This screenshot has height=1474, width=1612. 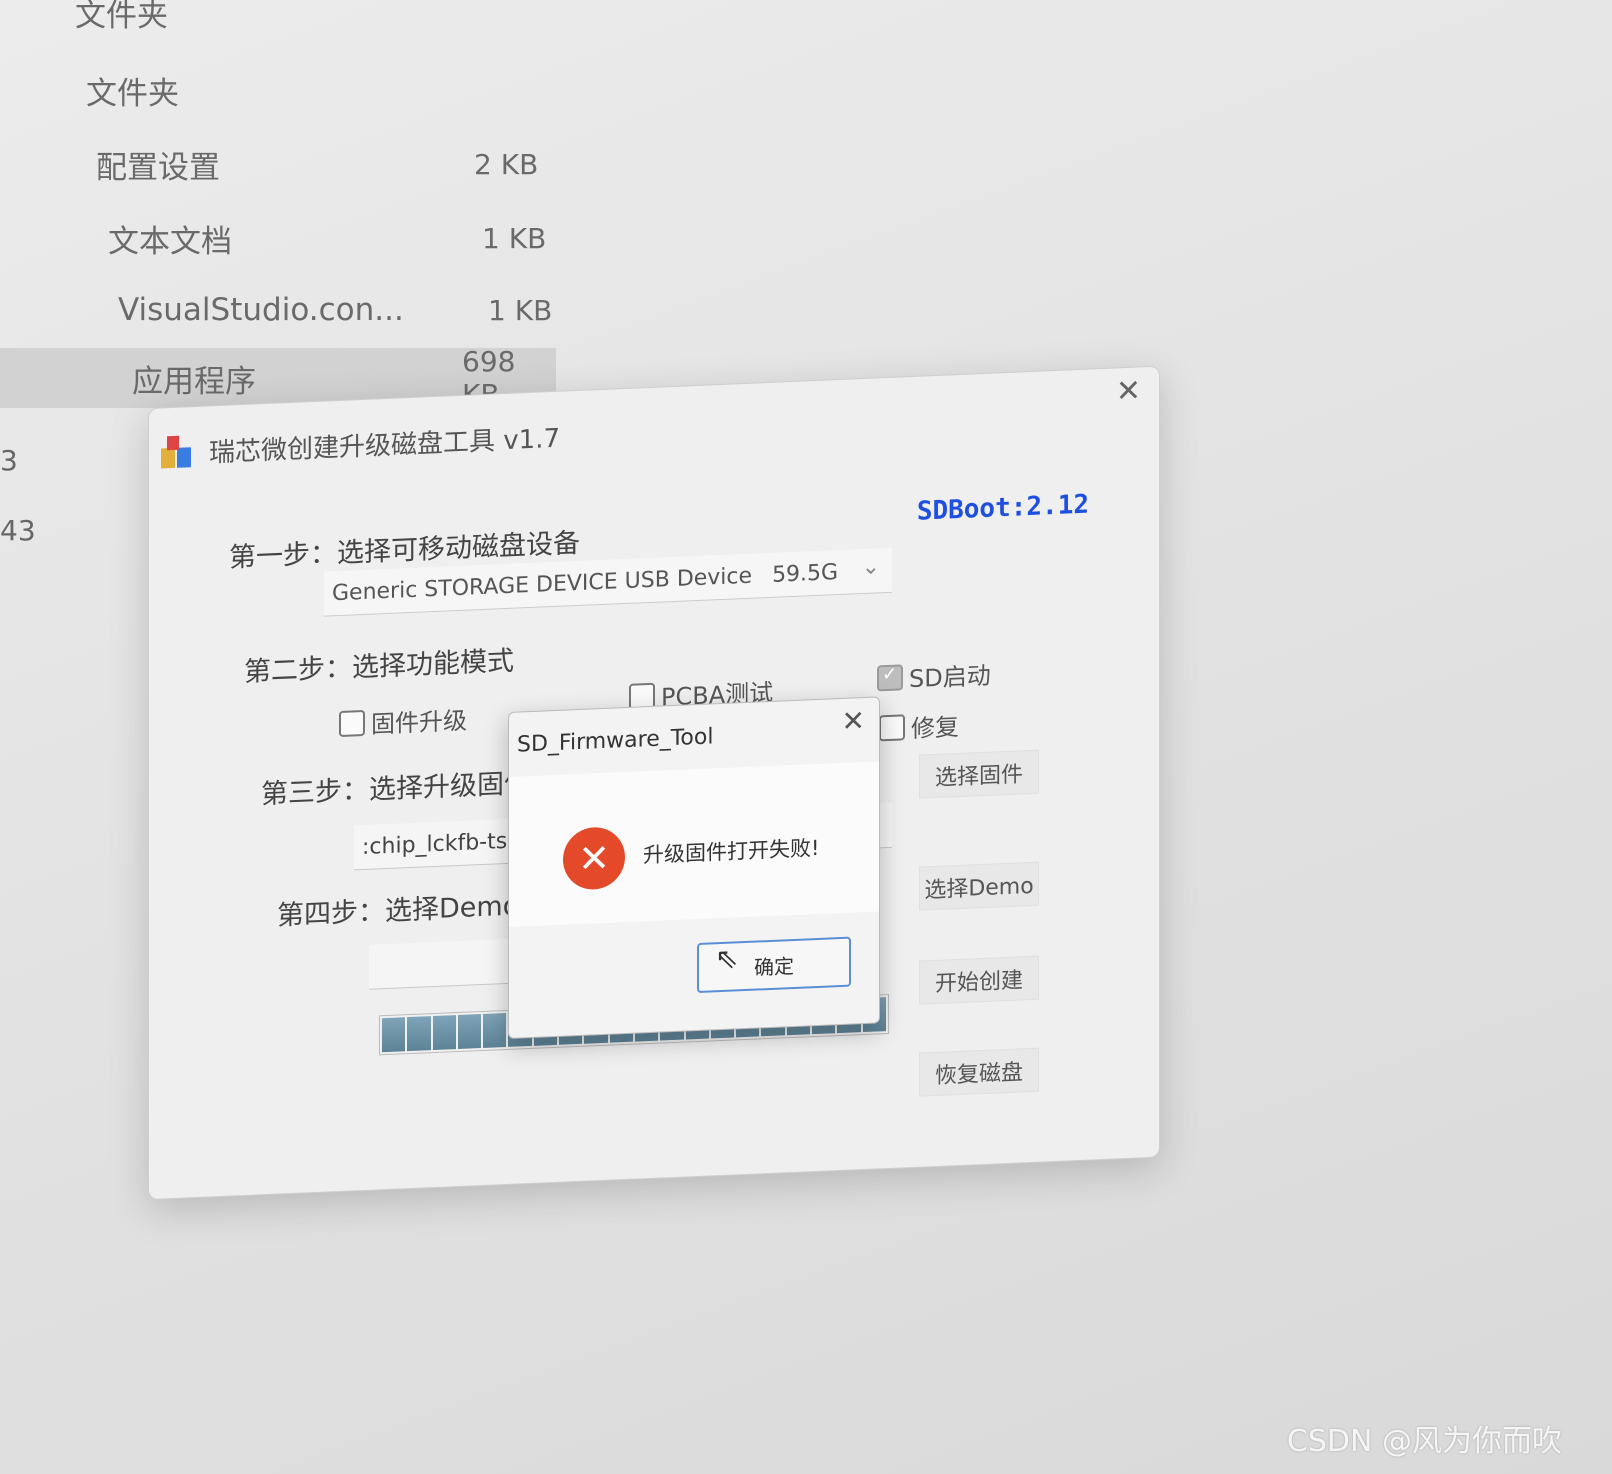 I want to click on error-dialog: SD_Firmware_Tool ✕ ✕ 升级固件打开失败! 确定 ⇖, so click(x=694, y=867).